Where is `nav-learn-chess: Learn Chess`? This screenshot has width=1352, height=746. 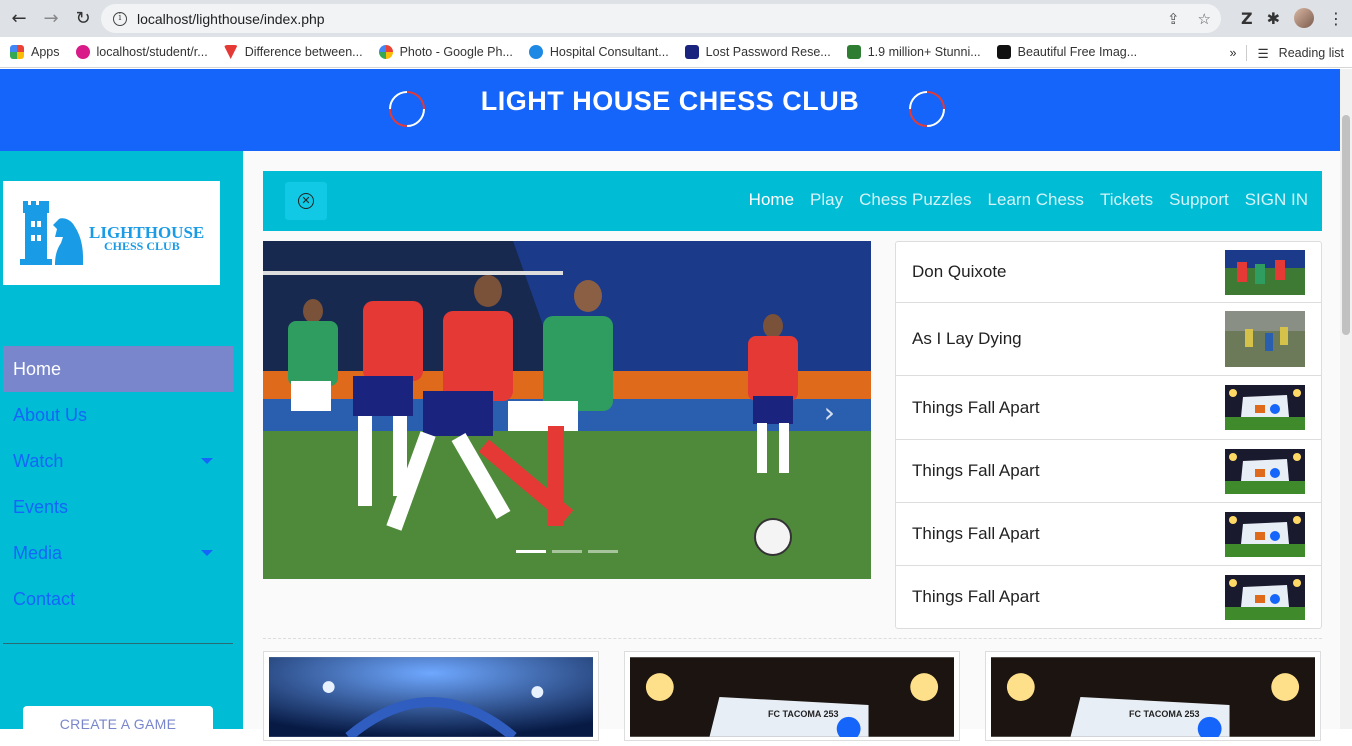
nav-learn-chess: Learn Chess is located at coordinates (1036, 200).